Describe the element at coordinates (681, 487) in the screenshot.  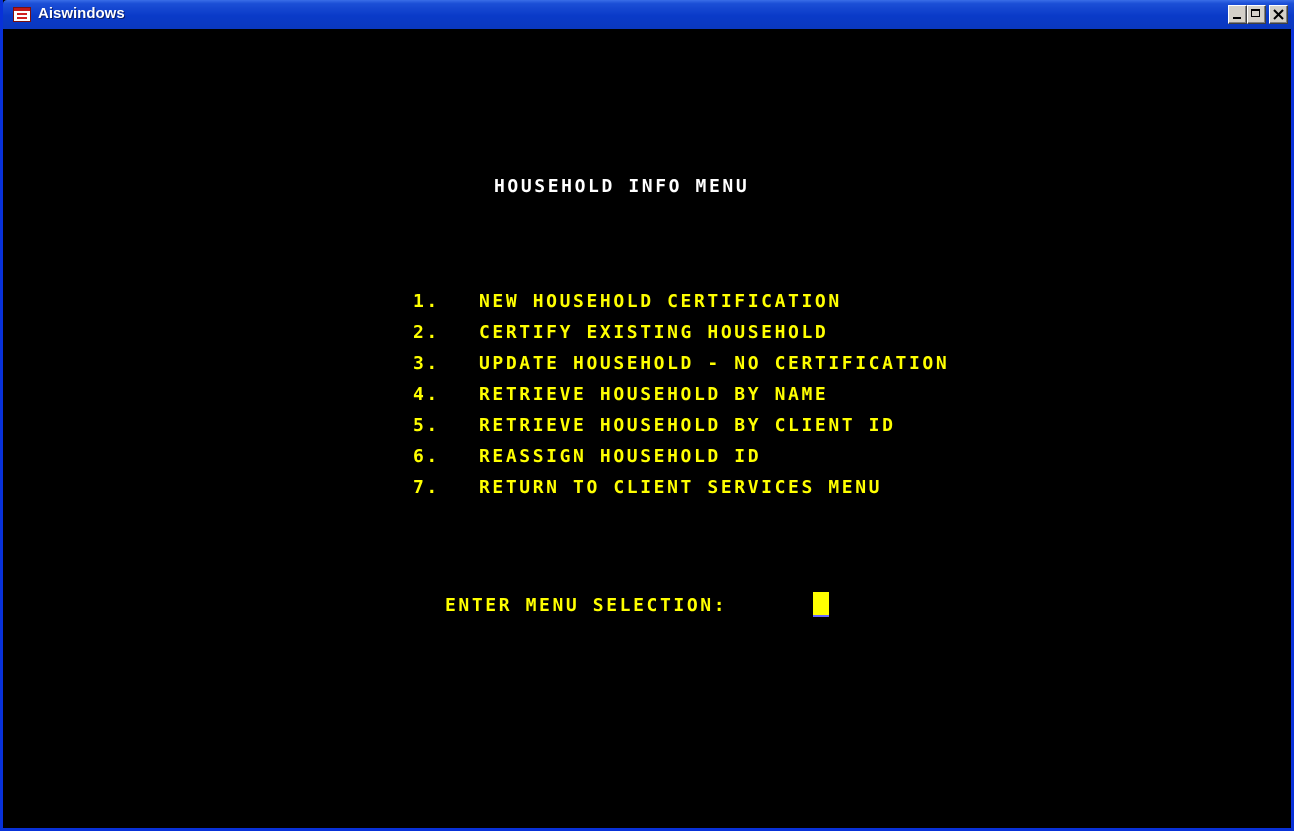
I see `menu-item-label: RETURN TO CLIENT SERVICES MENU` at that location.